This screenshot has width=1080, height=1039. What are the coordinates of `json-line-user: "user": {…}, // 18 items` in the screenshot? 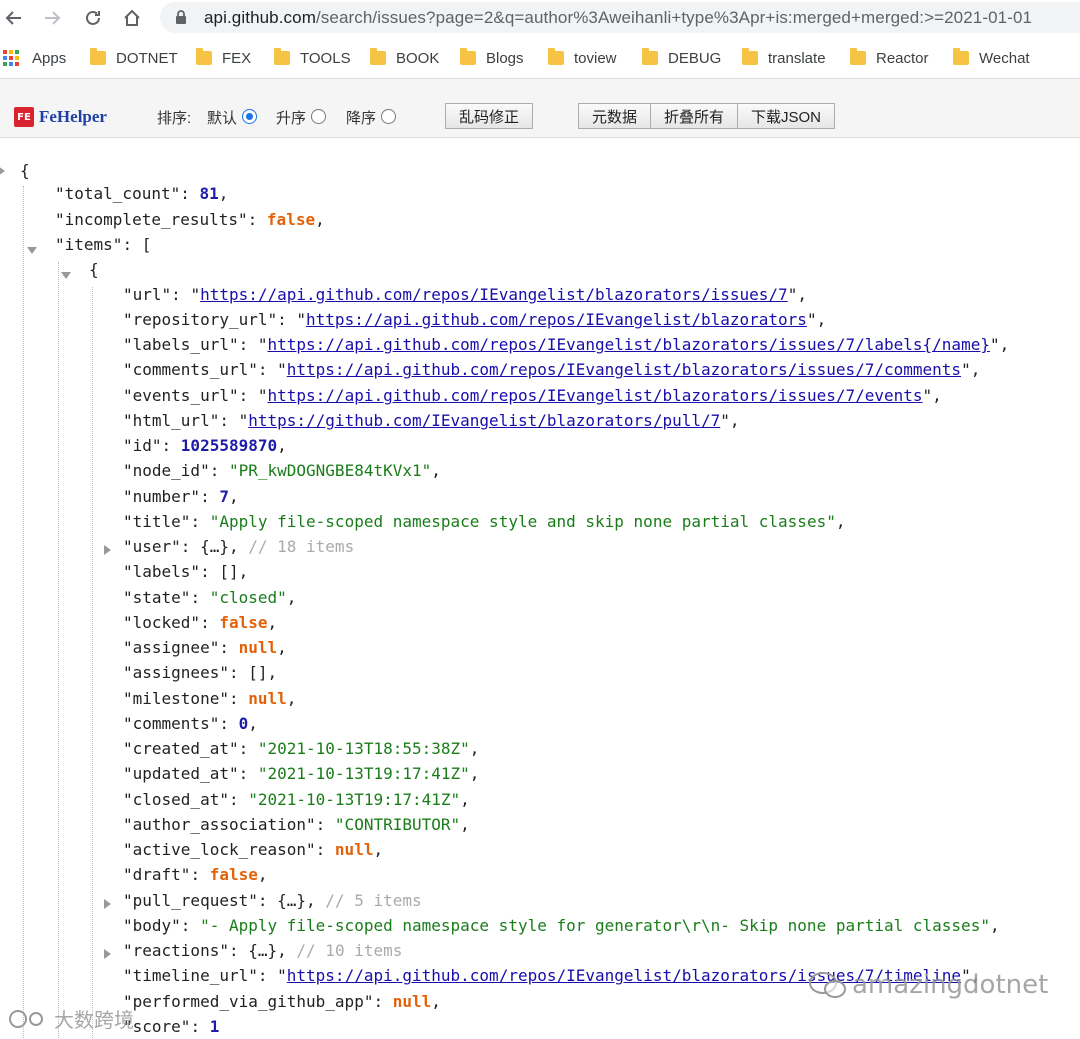 It's located at (239, 546).